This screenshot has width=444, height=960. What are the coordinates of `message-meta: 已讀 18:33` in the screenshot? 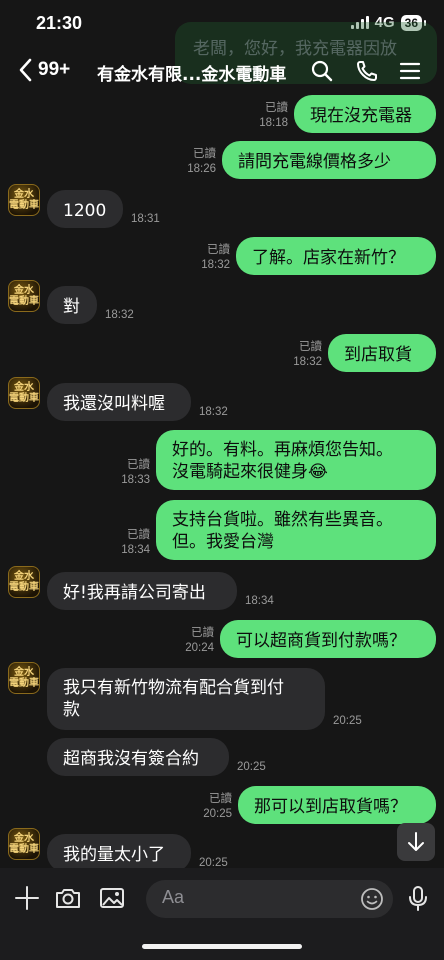 It's located at (135, 473).